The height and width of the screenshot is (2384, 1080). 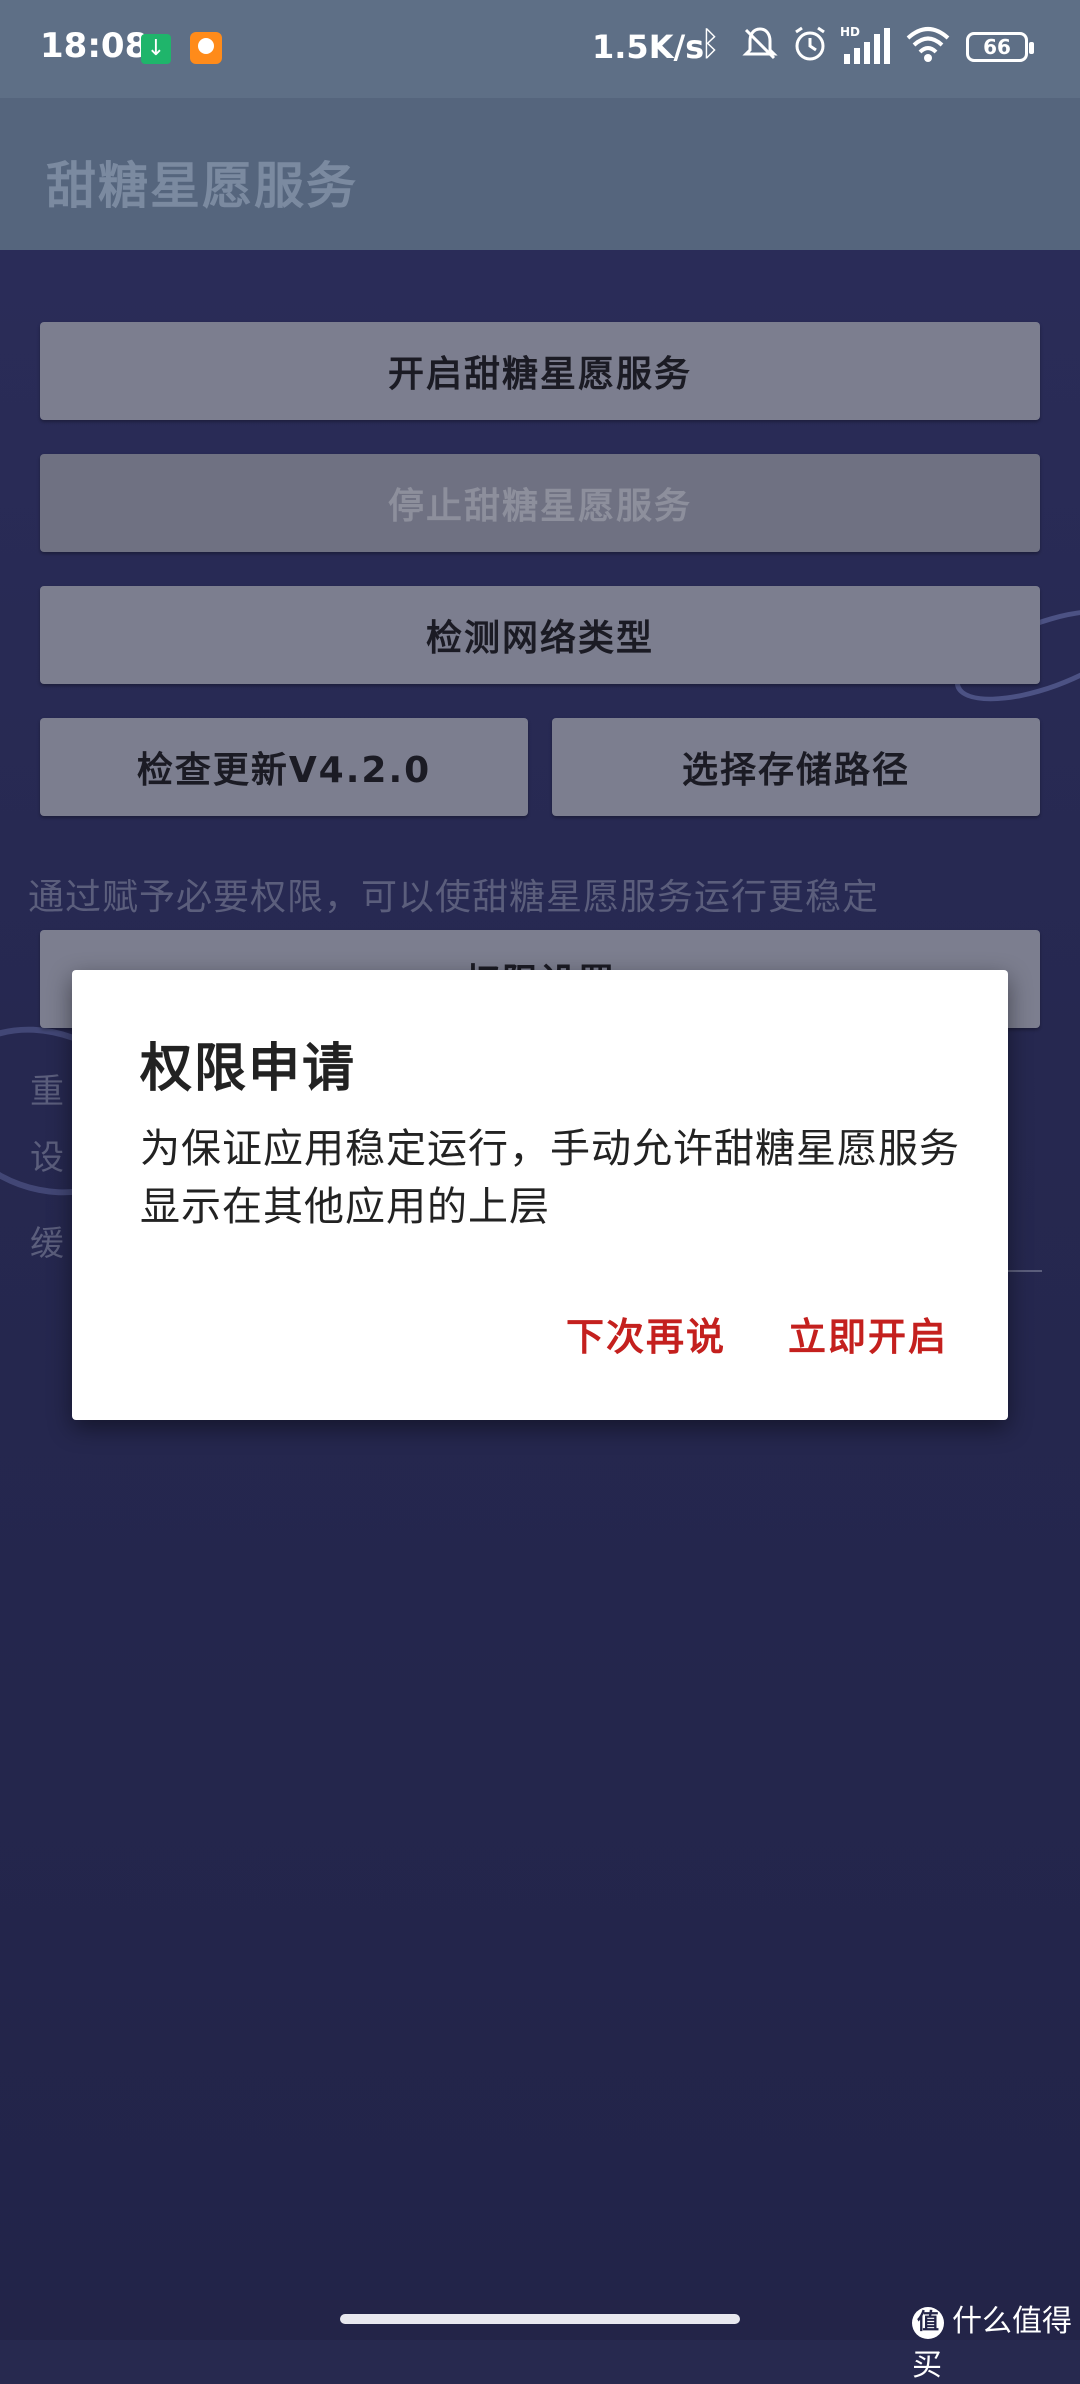 I want to click on dialog-message: 为保证应用稳定运行，手动允许甜糖星愿服务显示在其他应用的上层, so click(x=550, y=1178).